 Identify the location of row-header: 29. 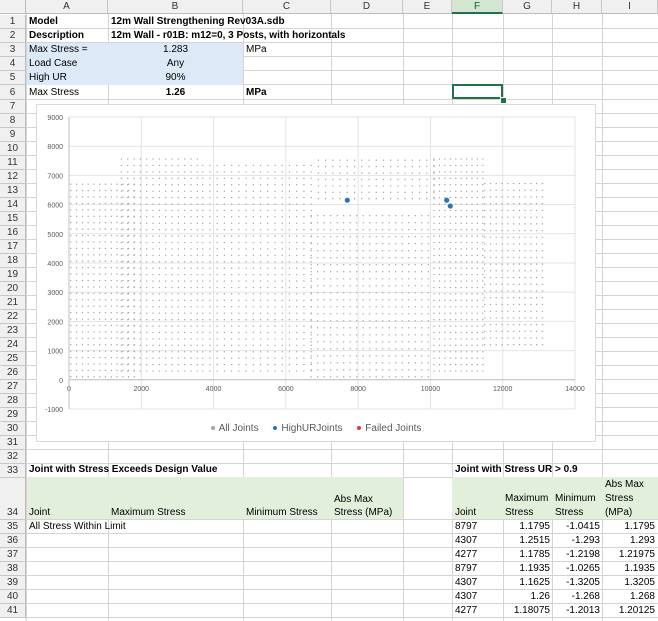
(13, 415).